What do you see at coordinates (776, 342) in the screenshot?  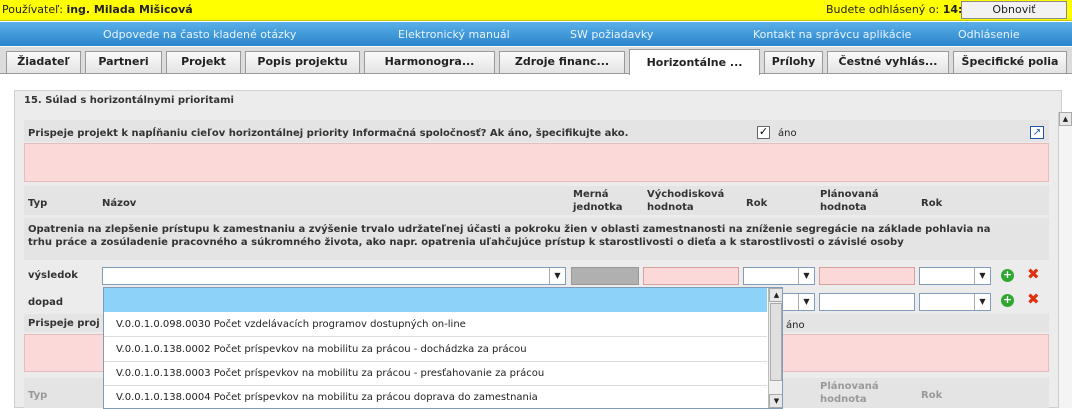 I see `scroll-thumb` at bounding box center [776, 342].